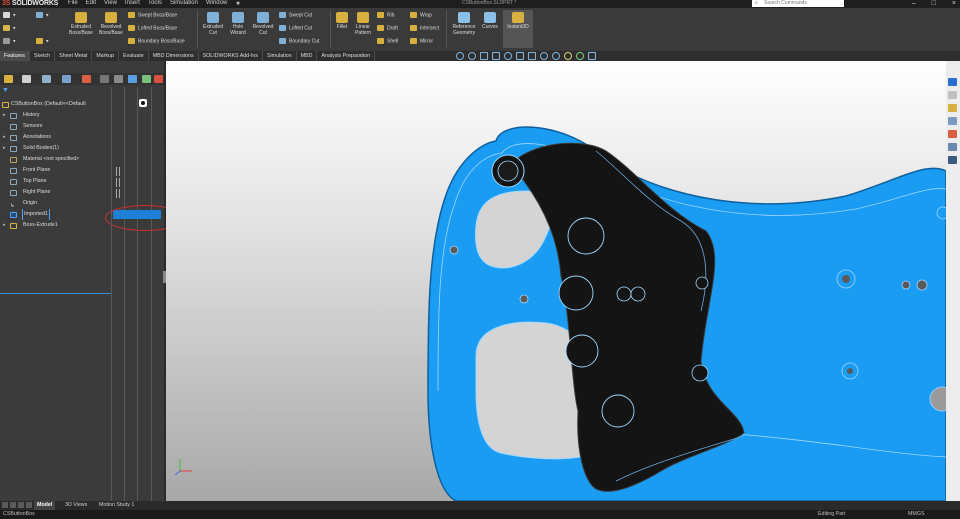 The height and width of the screenshot is (519, 960). I want to click on menu-edit: Edit, so click(91, 3).